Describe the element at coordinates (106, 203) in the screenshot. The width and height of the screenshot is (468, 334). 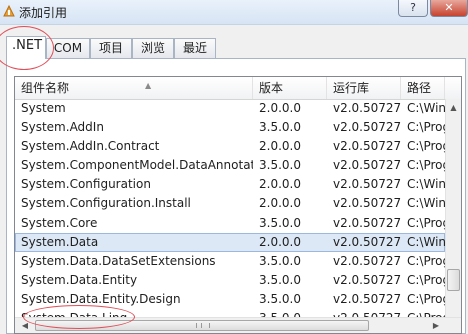
I see `cell-name: System.Configuration.Install` at that location.